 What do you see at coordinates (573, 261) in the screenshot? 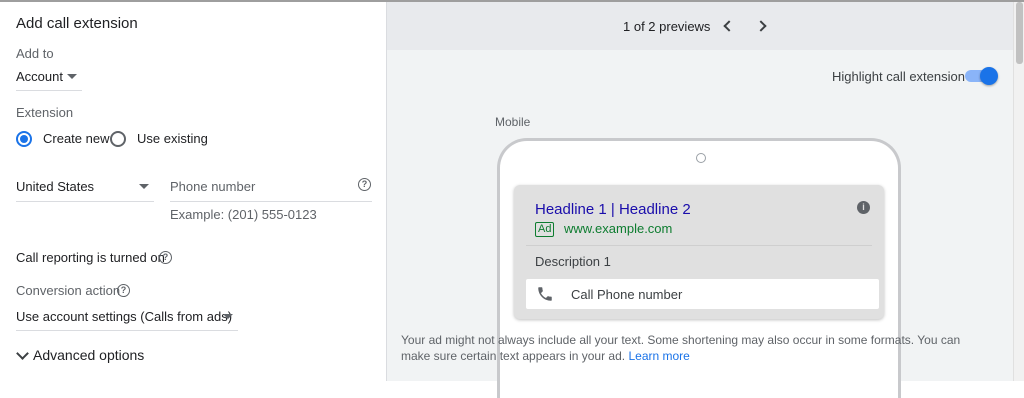
I see `ad-description: Description 1` at bounding box center [573, 261].